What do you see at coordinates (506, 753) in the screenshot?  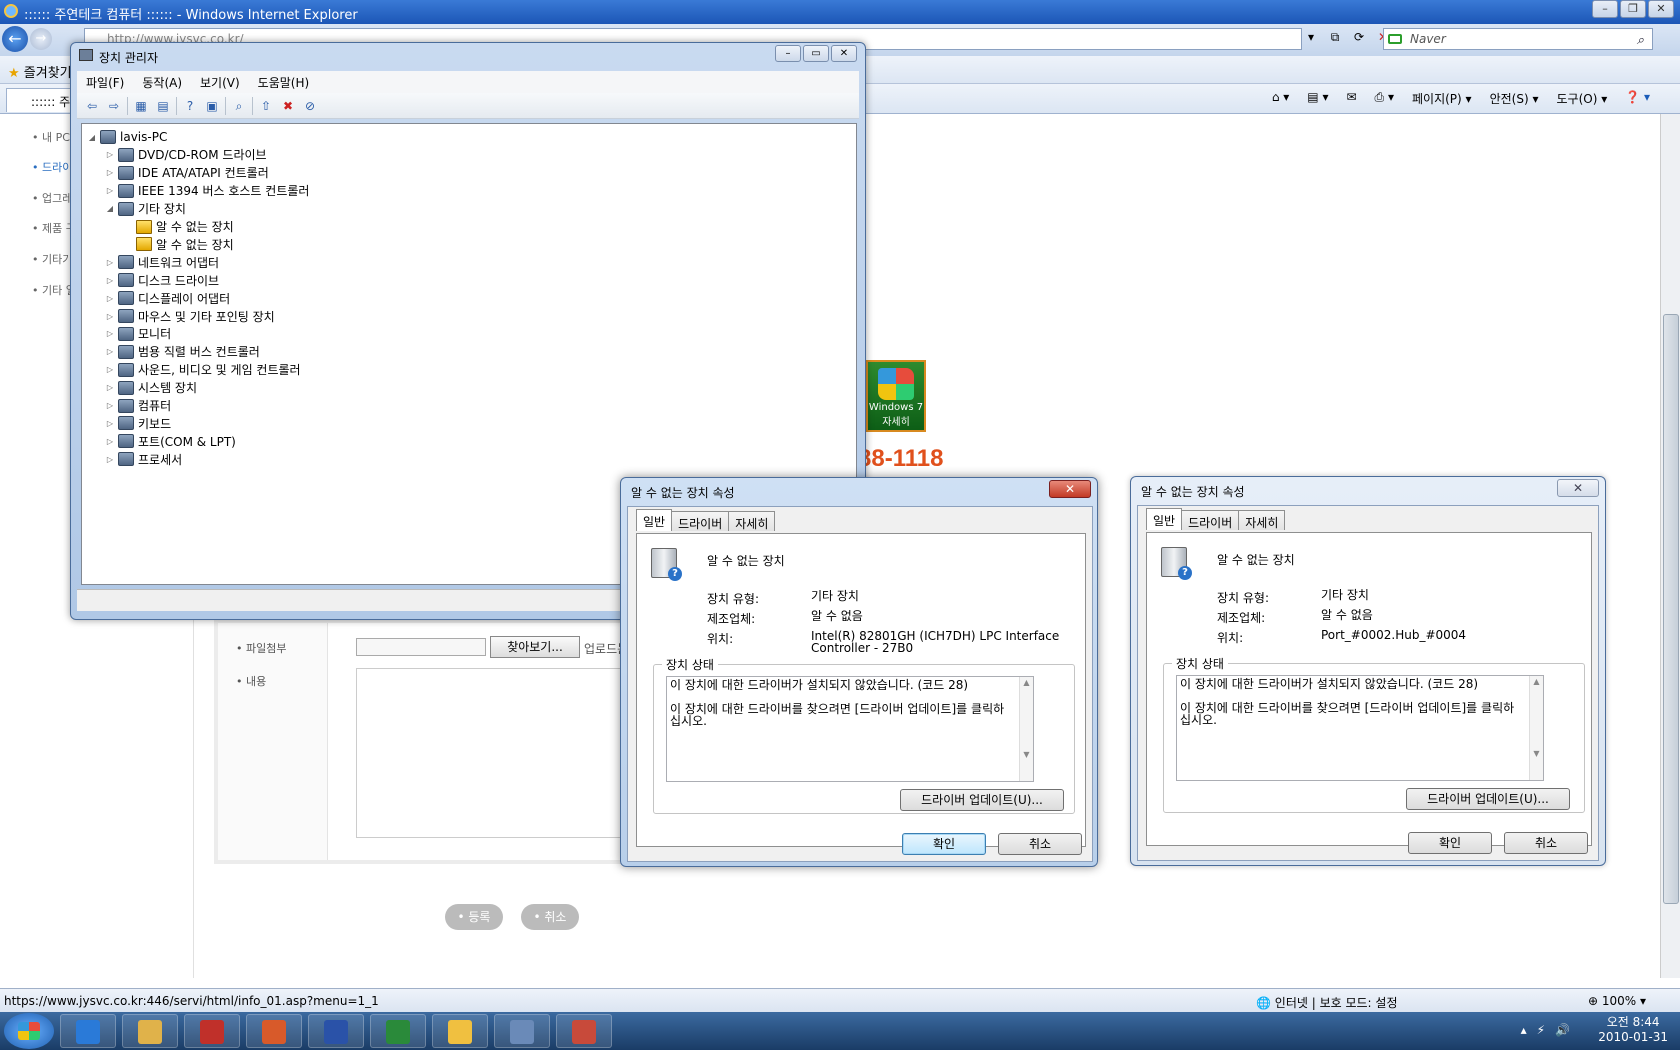 I see `content-textarea` at bounding box center [506, 753].